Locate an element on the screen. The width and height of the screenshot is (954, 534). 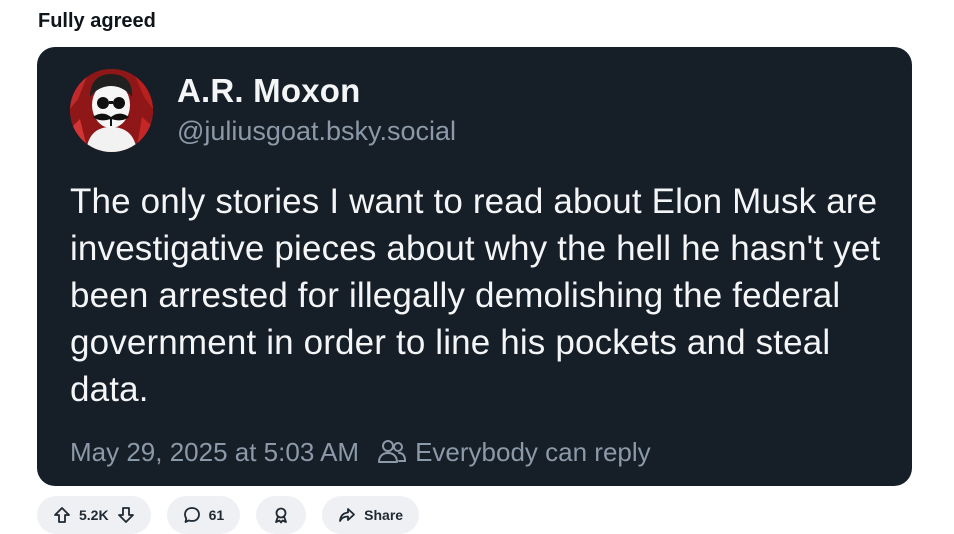
post-actions-bar: 5.2K 61 Share is located at coordinates (228, 515).